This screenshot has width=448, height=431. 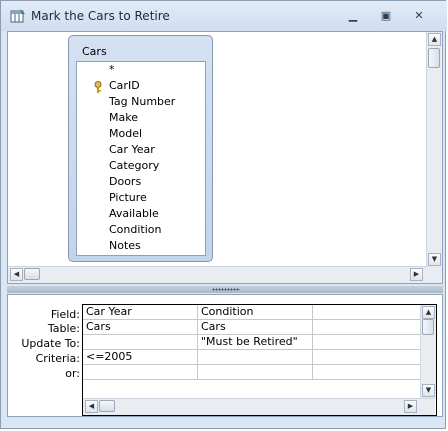 What do you see at coordinates (434, 150) in the screenshot?
I see `upper-vertical-scrollbar: ▲ ▼` at bounding box center [434, 150].